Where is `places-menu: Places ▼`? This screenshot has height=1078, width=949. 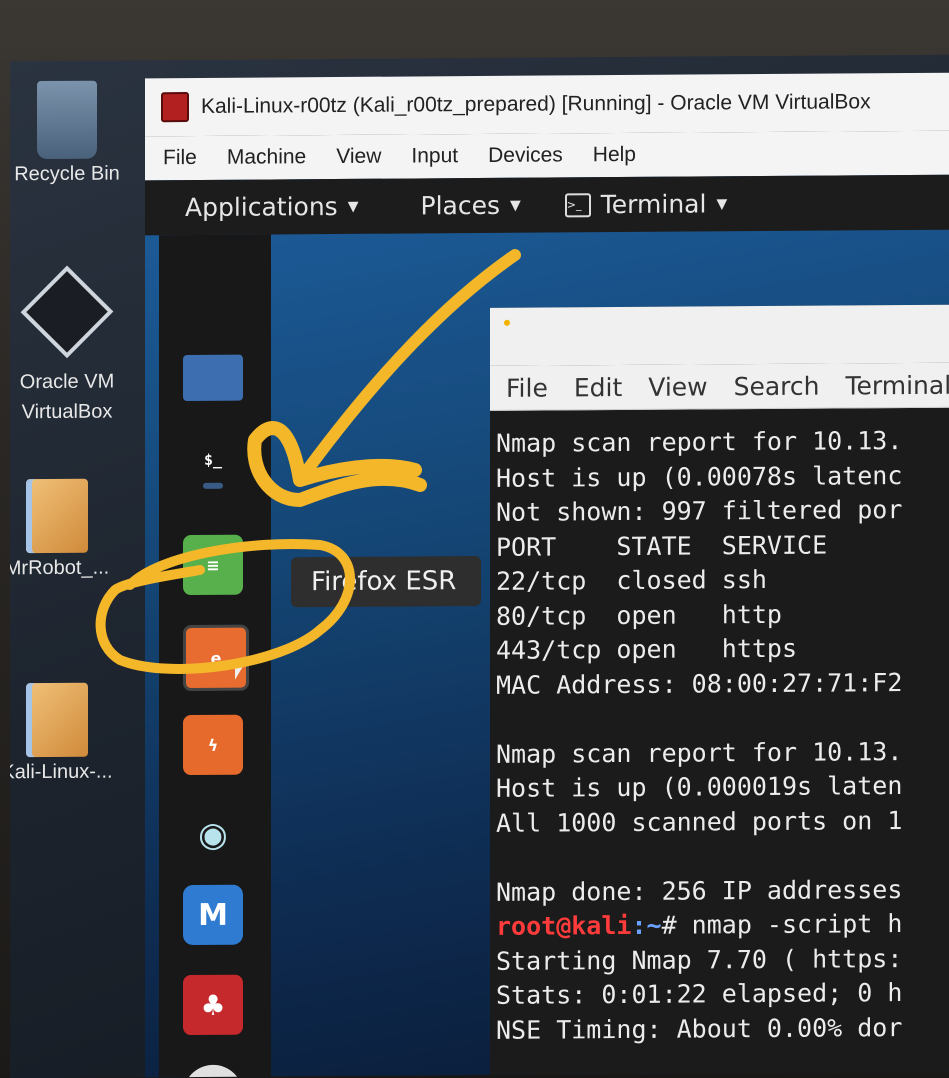 places-menu: Places ▼ is located at coordinates (471, 206).